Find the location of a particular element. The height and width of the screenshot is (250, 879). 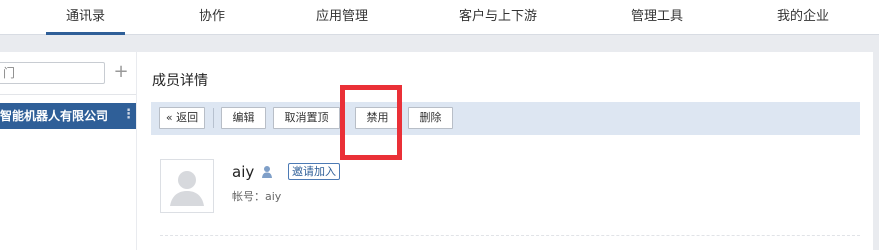

invite-button: 邀请加入 is located at coordinates (314, 171).